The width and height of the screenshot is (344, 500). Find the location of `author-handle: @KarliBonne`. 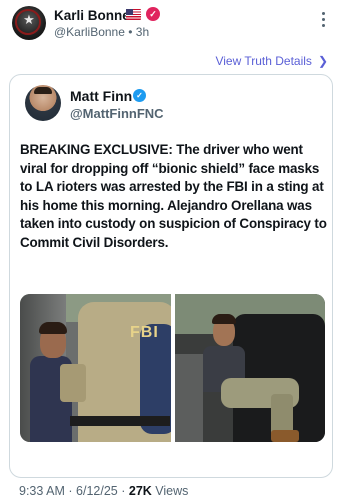

author-handle: @KarliBonne is located at coordinates (89, 32).